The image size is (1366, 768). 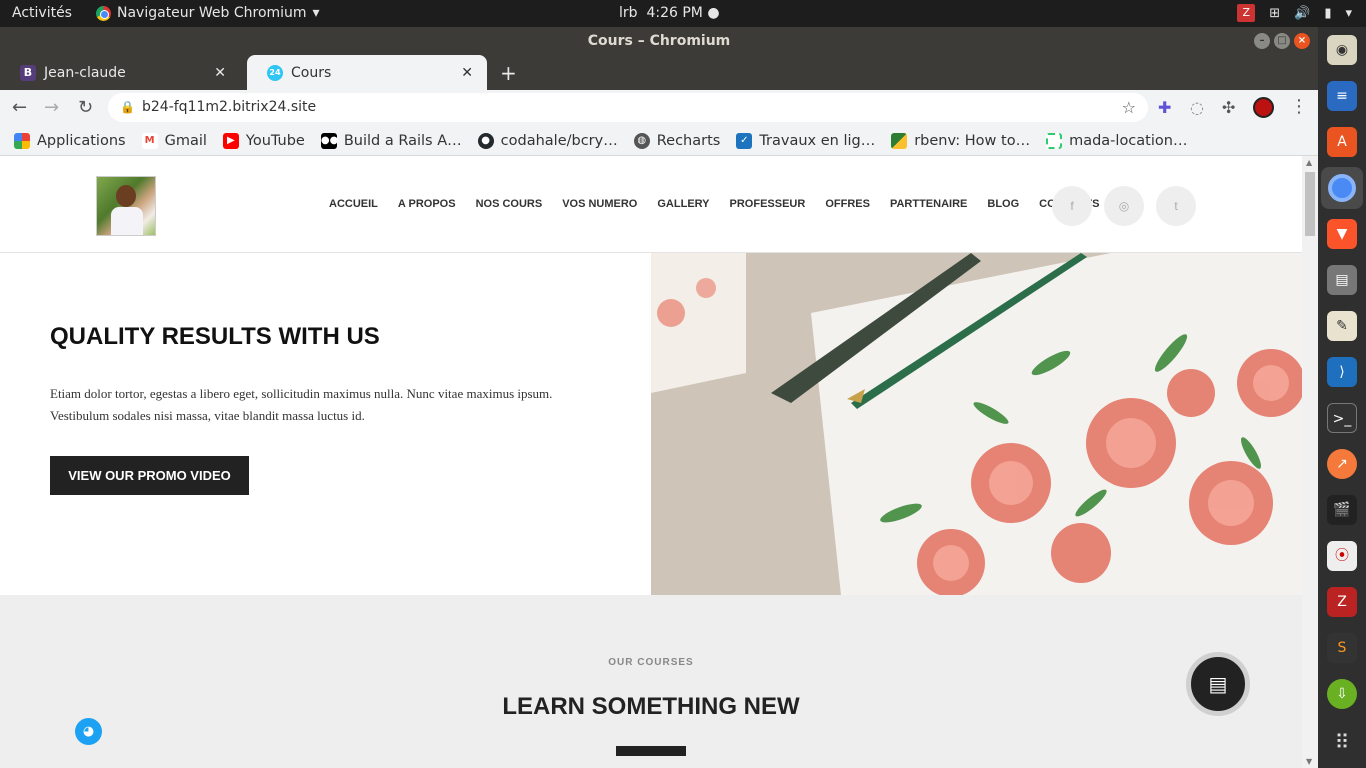 What do you see at coordinates (329, 140) in the screenshot?
I see `medium-icon: ●●` at bounding box center [329, 140].